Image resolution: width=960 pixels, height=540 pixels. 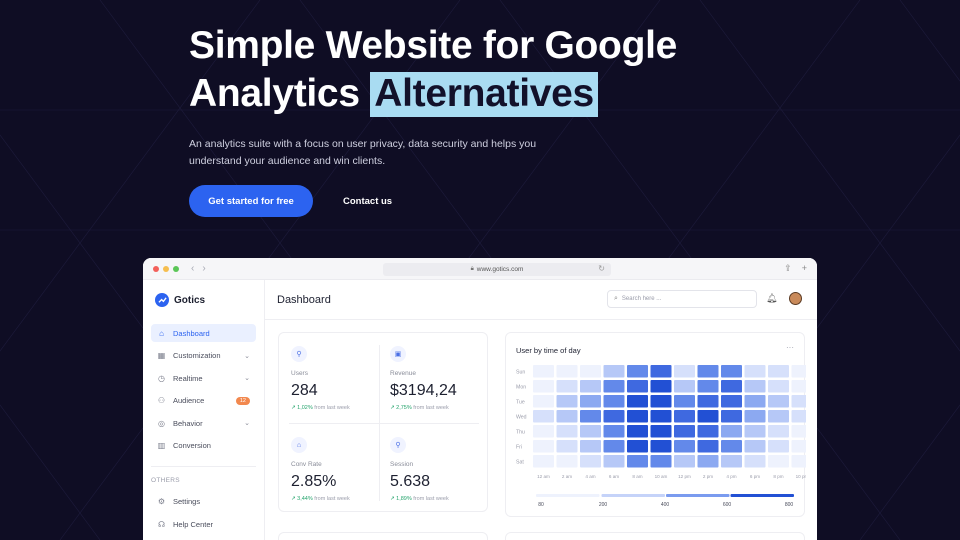 I want to click on sidebar-item-settings: ⚙ Settings, so click(x=203, y=502).